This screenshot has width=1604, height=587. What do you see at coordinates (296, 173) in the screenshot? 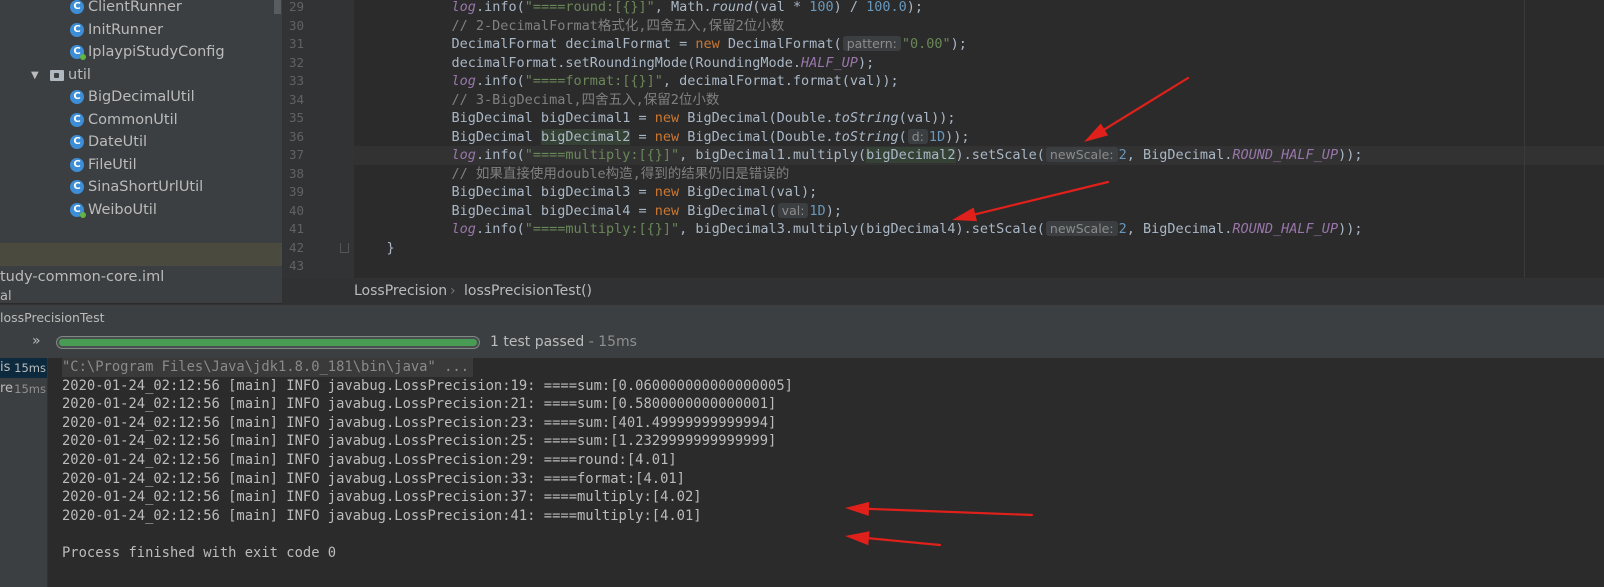
I see `line-number: 38` at bounding box center [296, 173].